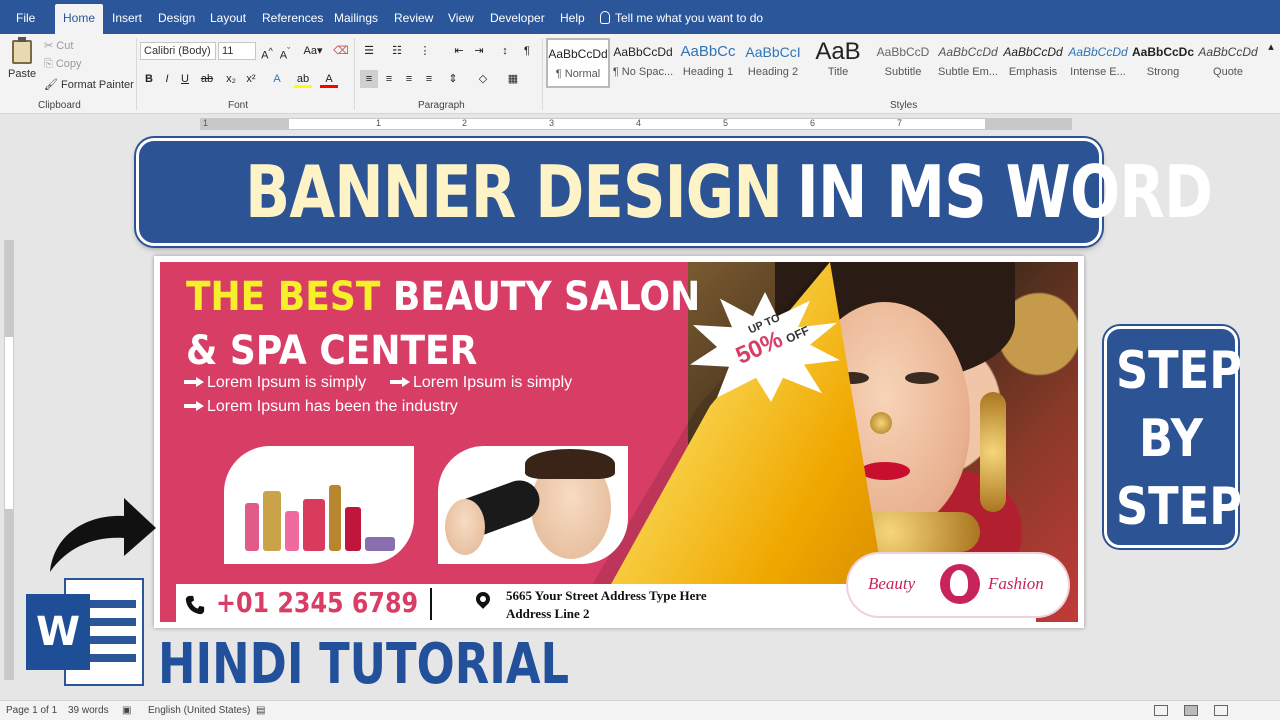  Describe the element at coordinates (237, 51) in the screenshot. I see `font-size-select: 11` at that location.